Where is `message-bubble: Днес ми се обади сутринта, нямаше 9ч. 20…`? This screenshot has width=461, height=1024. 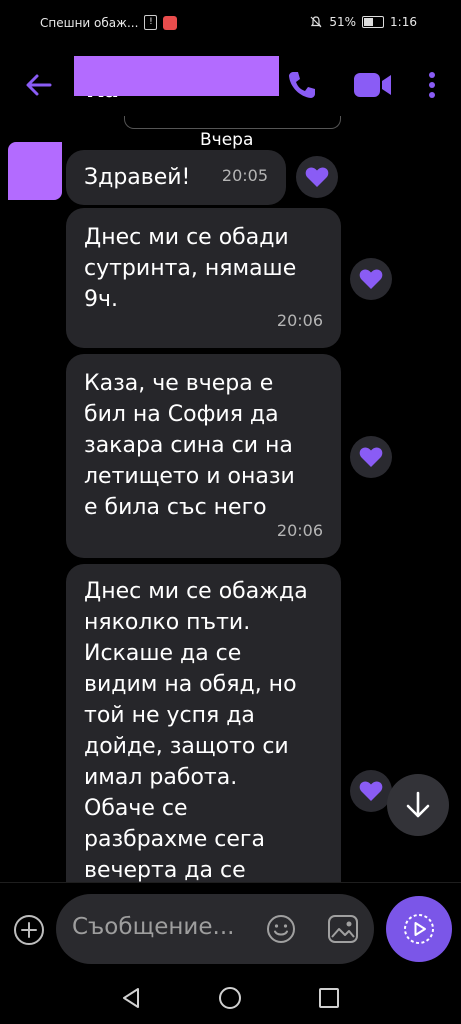 message-bubble: Днес ми се обади сутринта, нямаше 9ч. 20… is located at coordinates (203, 278).